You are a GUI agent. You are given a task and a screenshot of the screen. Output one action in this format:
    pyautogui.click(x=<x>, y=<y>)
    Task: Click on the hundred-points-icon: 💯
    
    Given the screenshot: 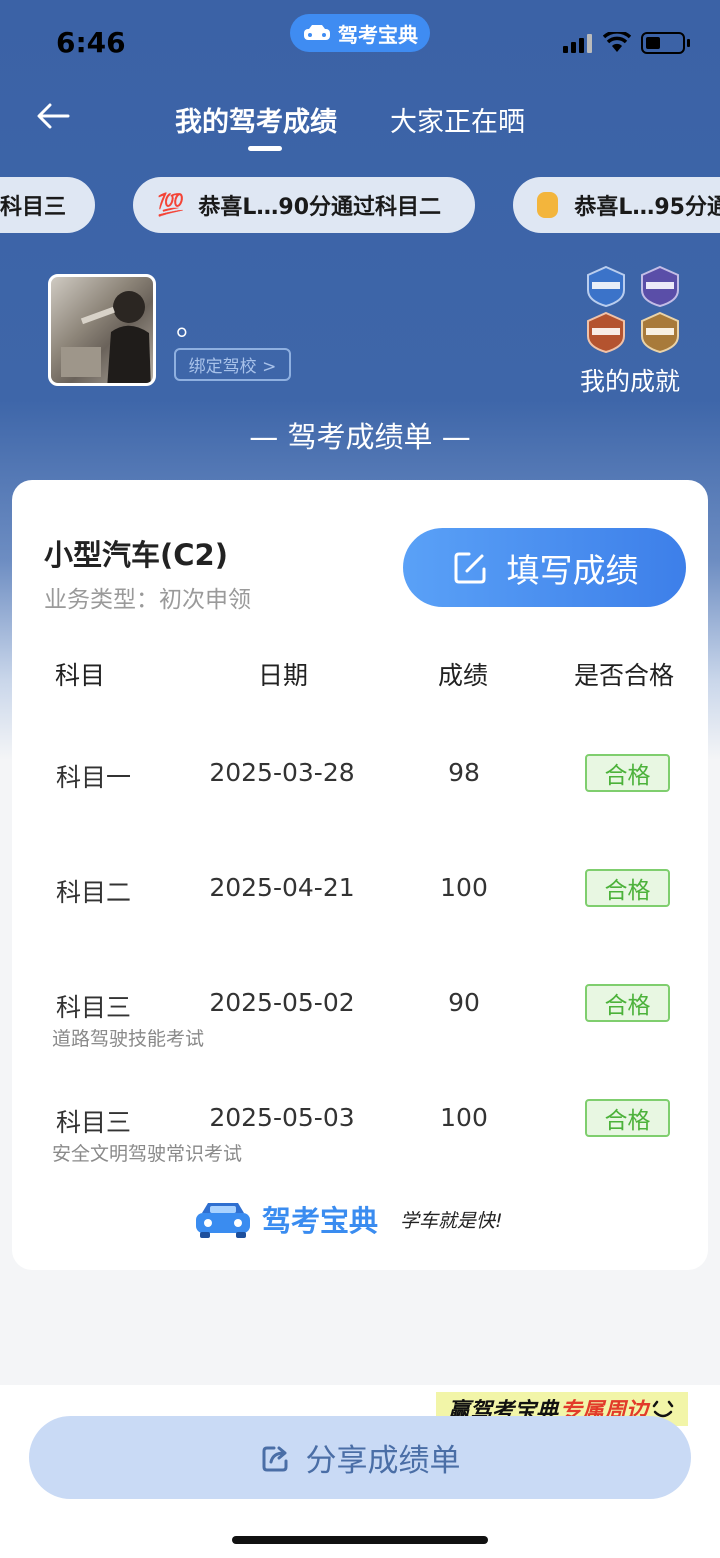 What is the action you would take?
    pyautogui.click(x=171, y=205)
    